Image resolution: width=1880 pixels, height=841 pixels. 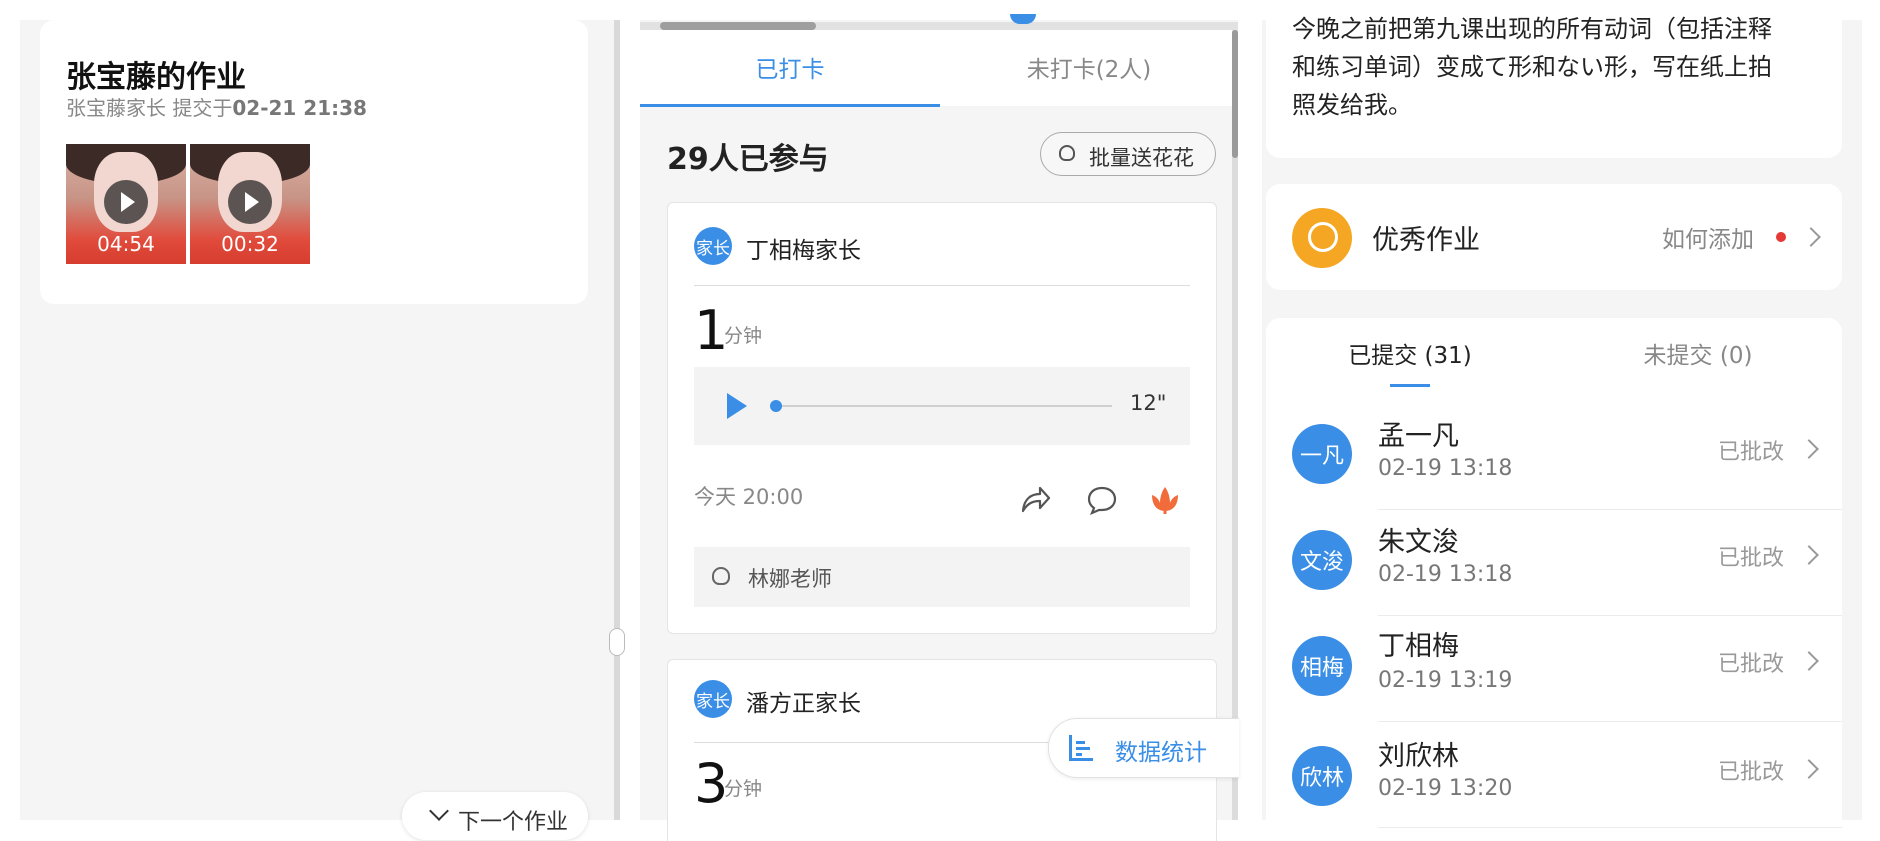 What do you see at coordinates (749, 497) in the screenshot?
I see `entry-time: 今天 20:00` at bounding box center [749, 497].